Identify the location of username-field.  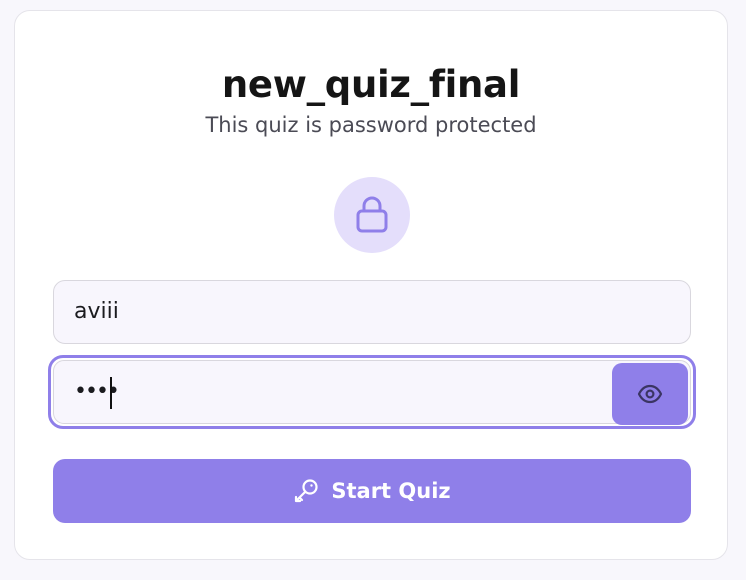
(372, 312).